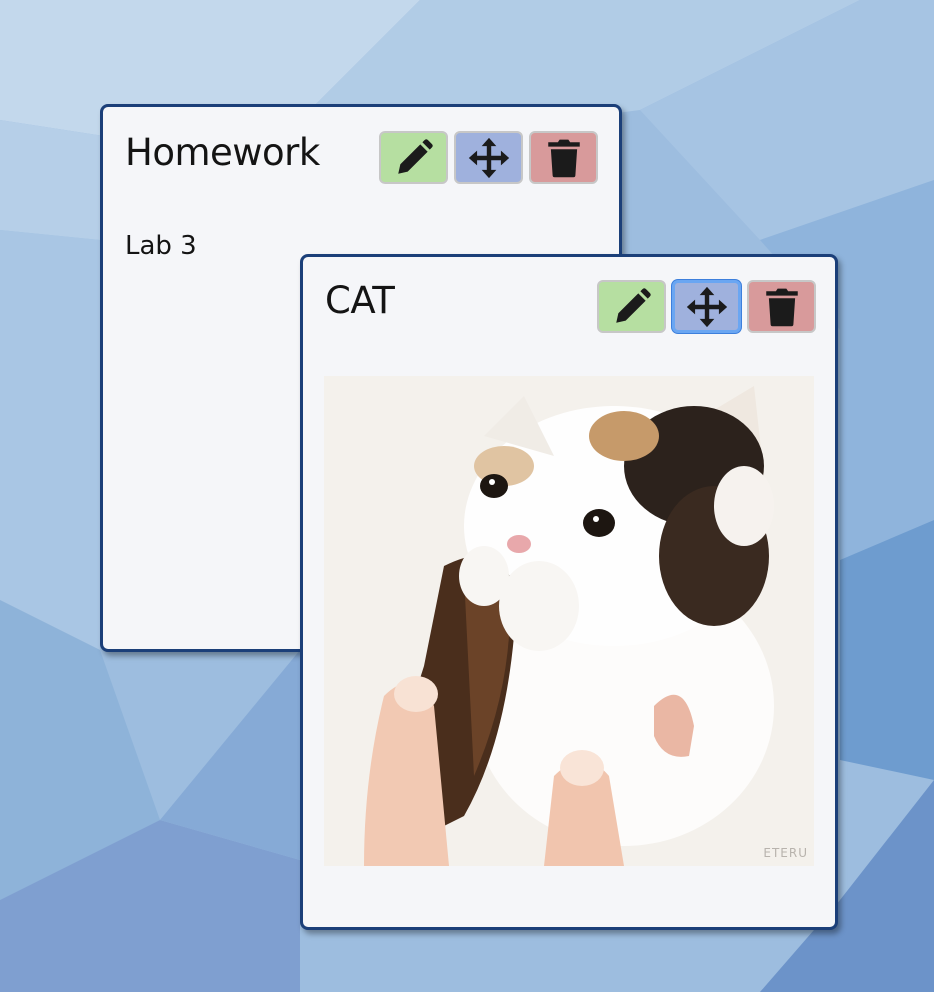 This screenshot has width=934, height=992. What do you see at coordinates (360, 300) in the screenshot?
I see `note-title: CAT` at bounding box center [360, 300].